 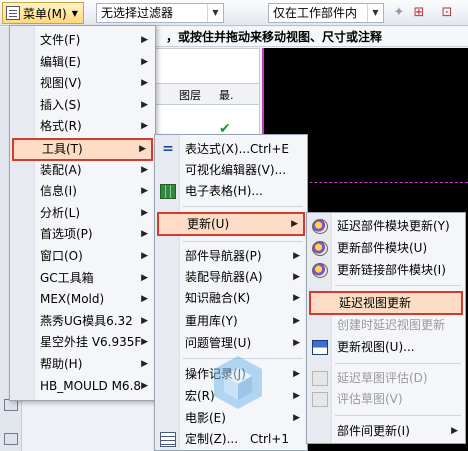 I want to click on menu-item-deferred-view-update: 延迟视图更新, so click(x=386, y=303).